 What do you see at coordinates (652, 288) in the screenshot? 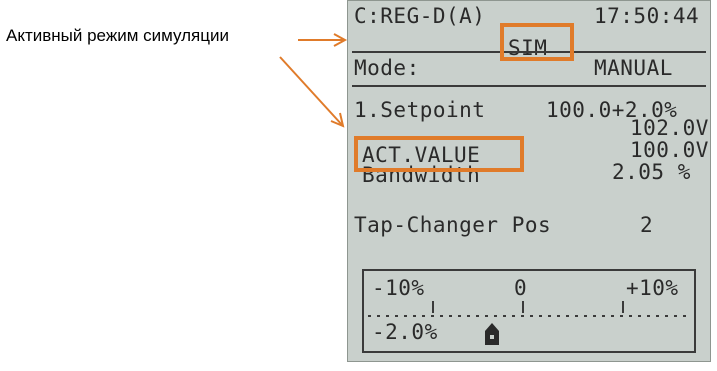
I see `scale-max-label: +10%` at bounding box center [652, 288].